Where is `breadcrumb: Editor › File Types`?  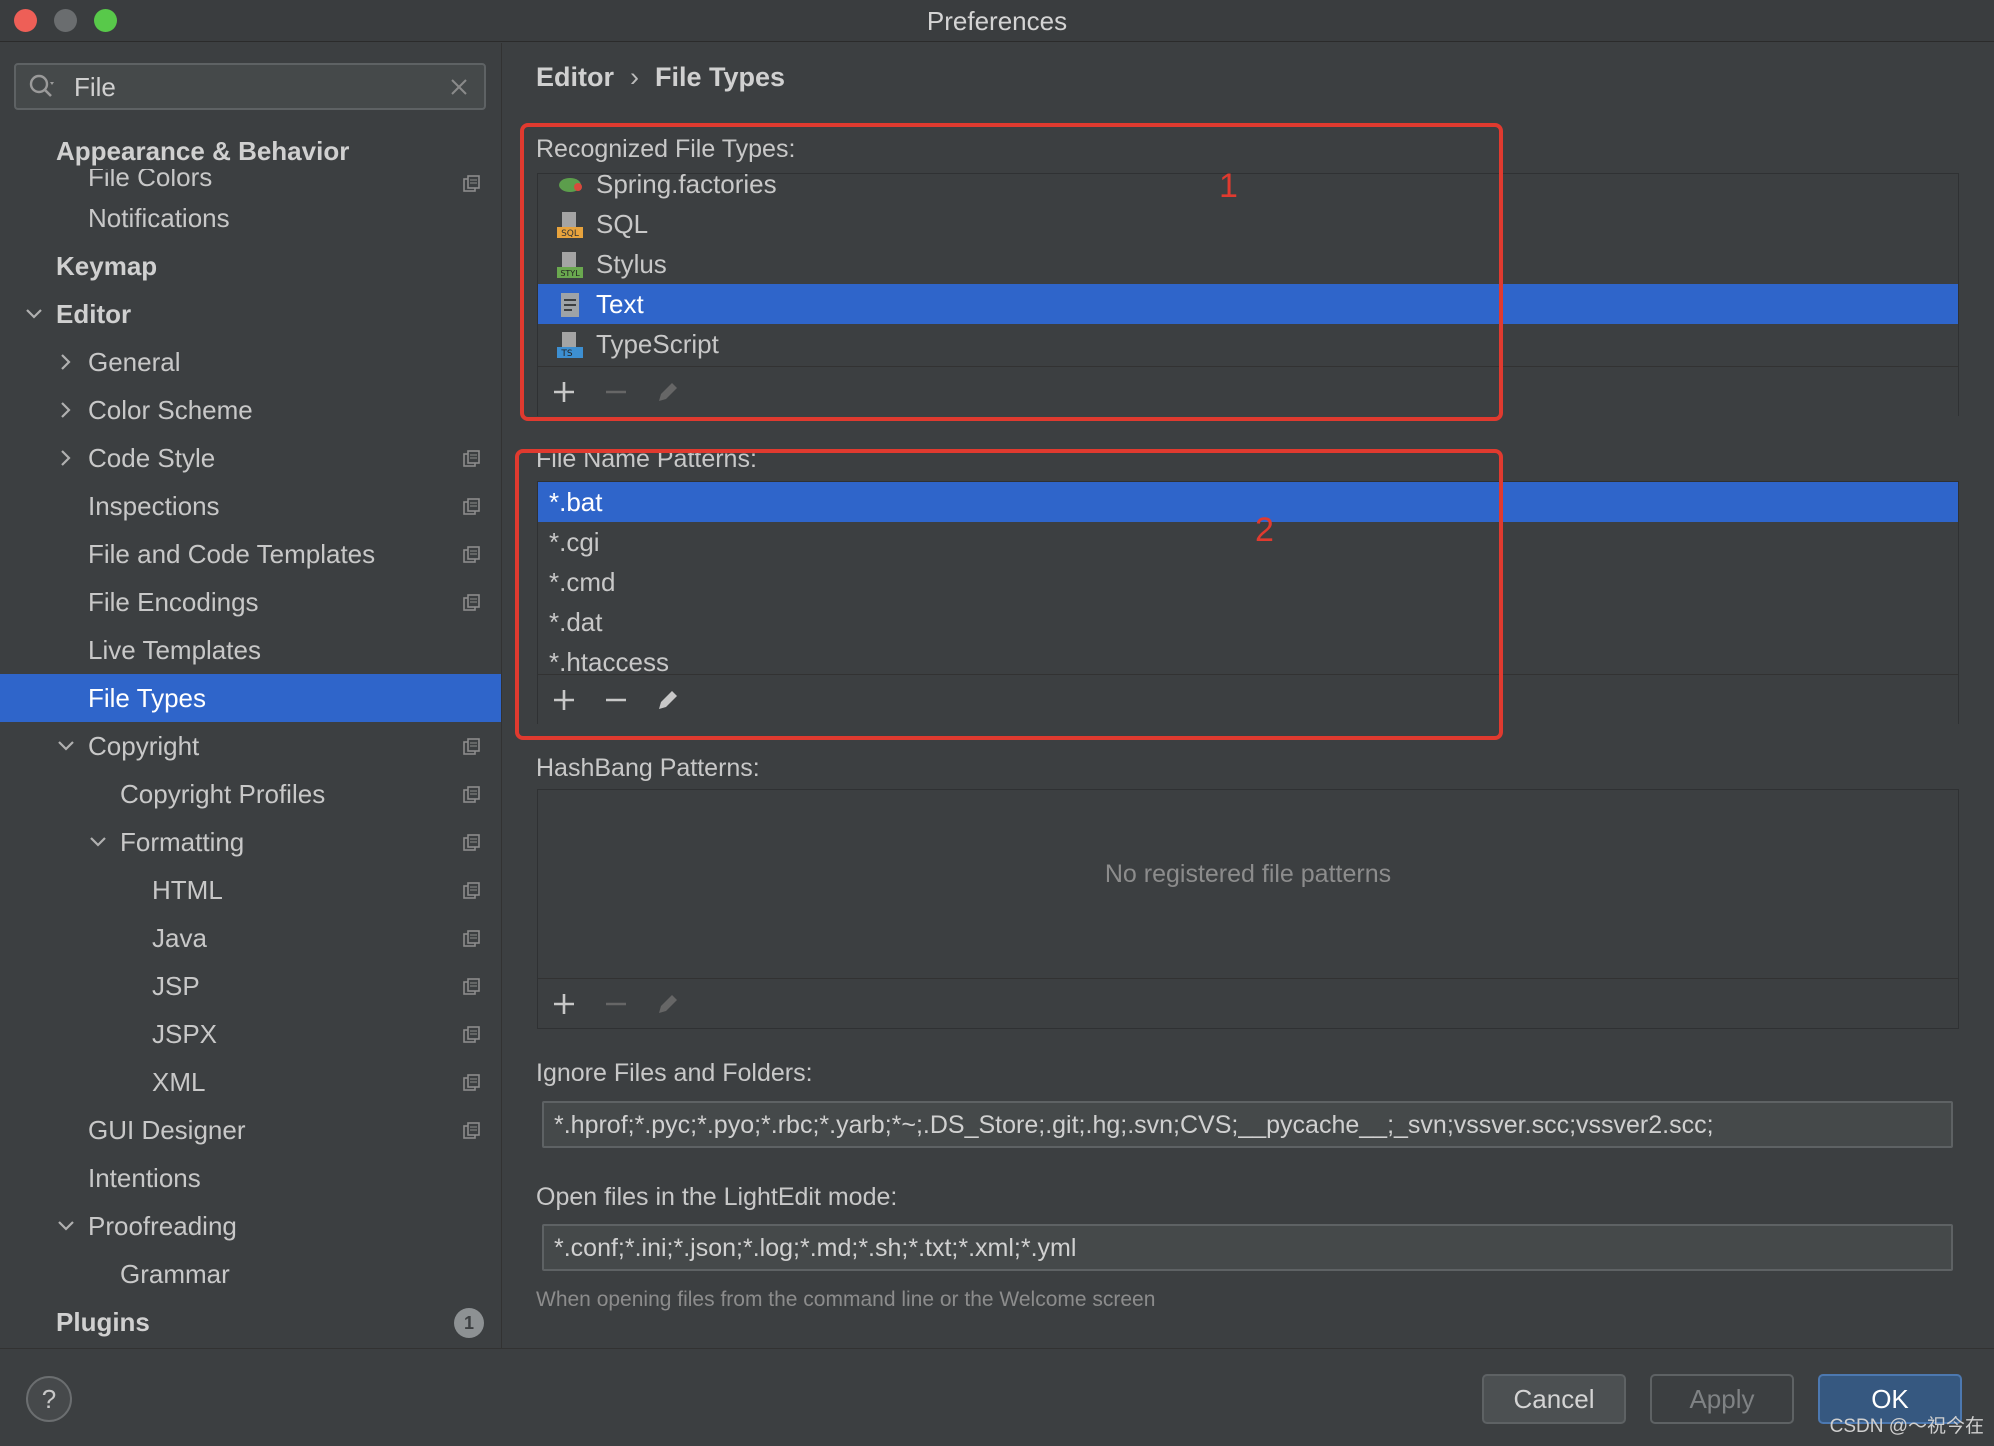
breadcrumb: Editor › File Types is located at coordinates (660, 77).